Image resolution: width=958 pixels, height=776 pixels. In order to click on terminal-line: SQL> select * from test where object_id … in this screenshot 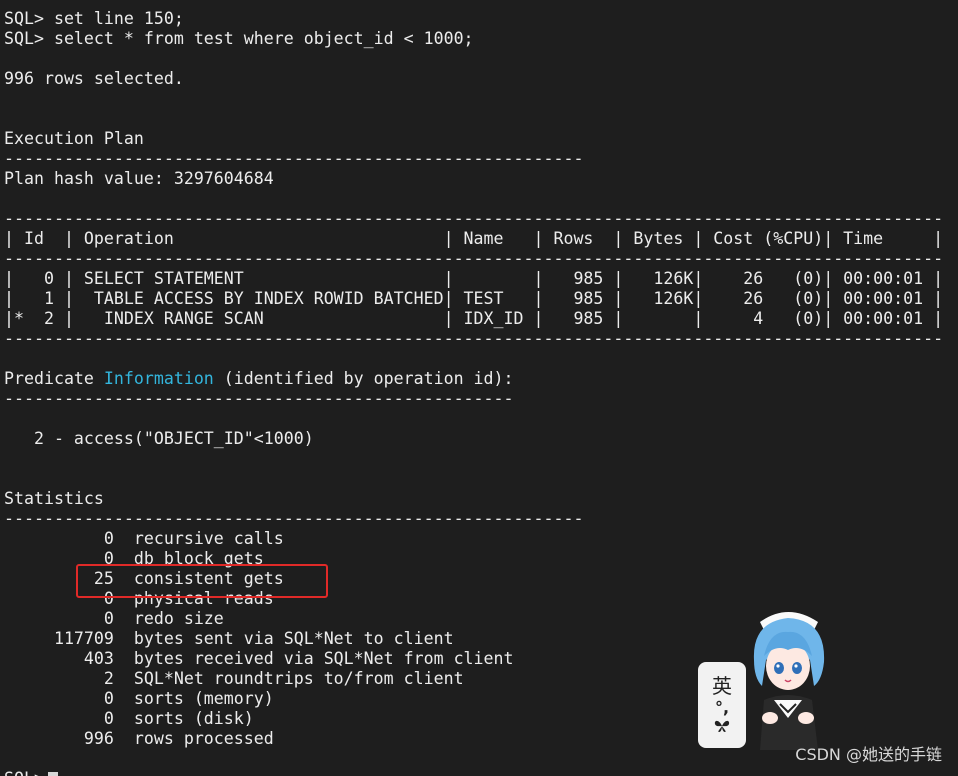, I will do `click(239, 38)`.